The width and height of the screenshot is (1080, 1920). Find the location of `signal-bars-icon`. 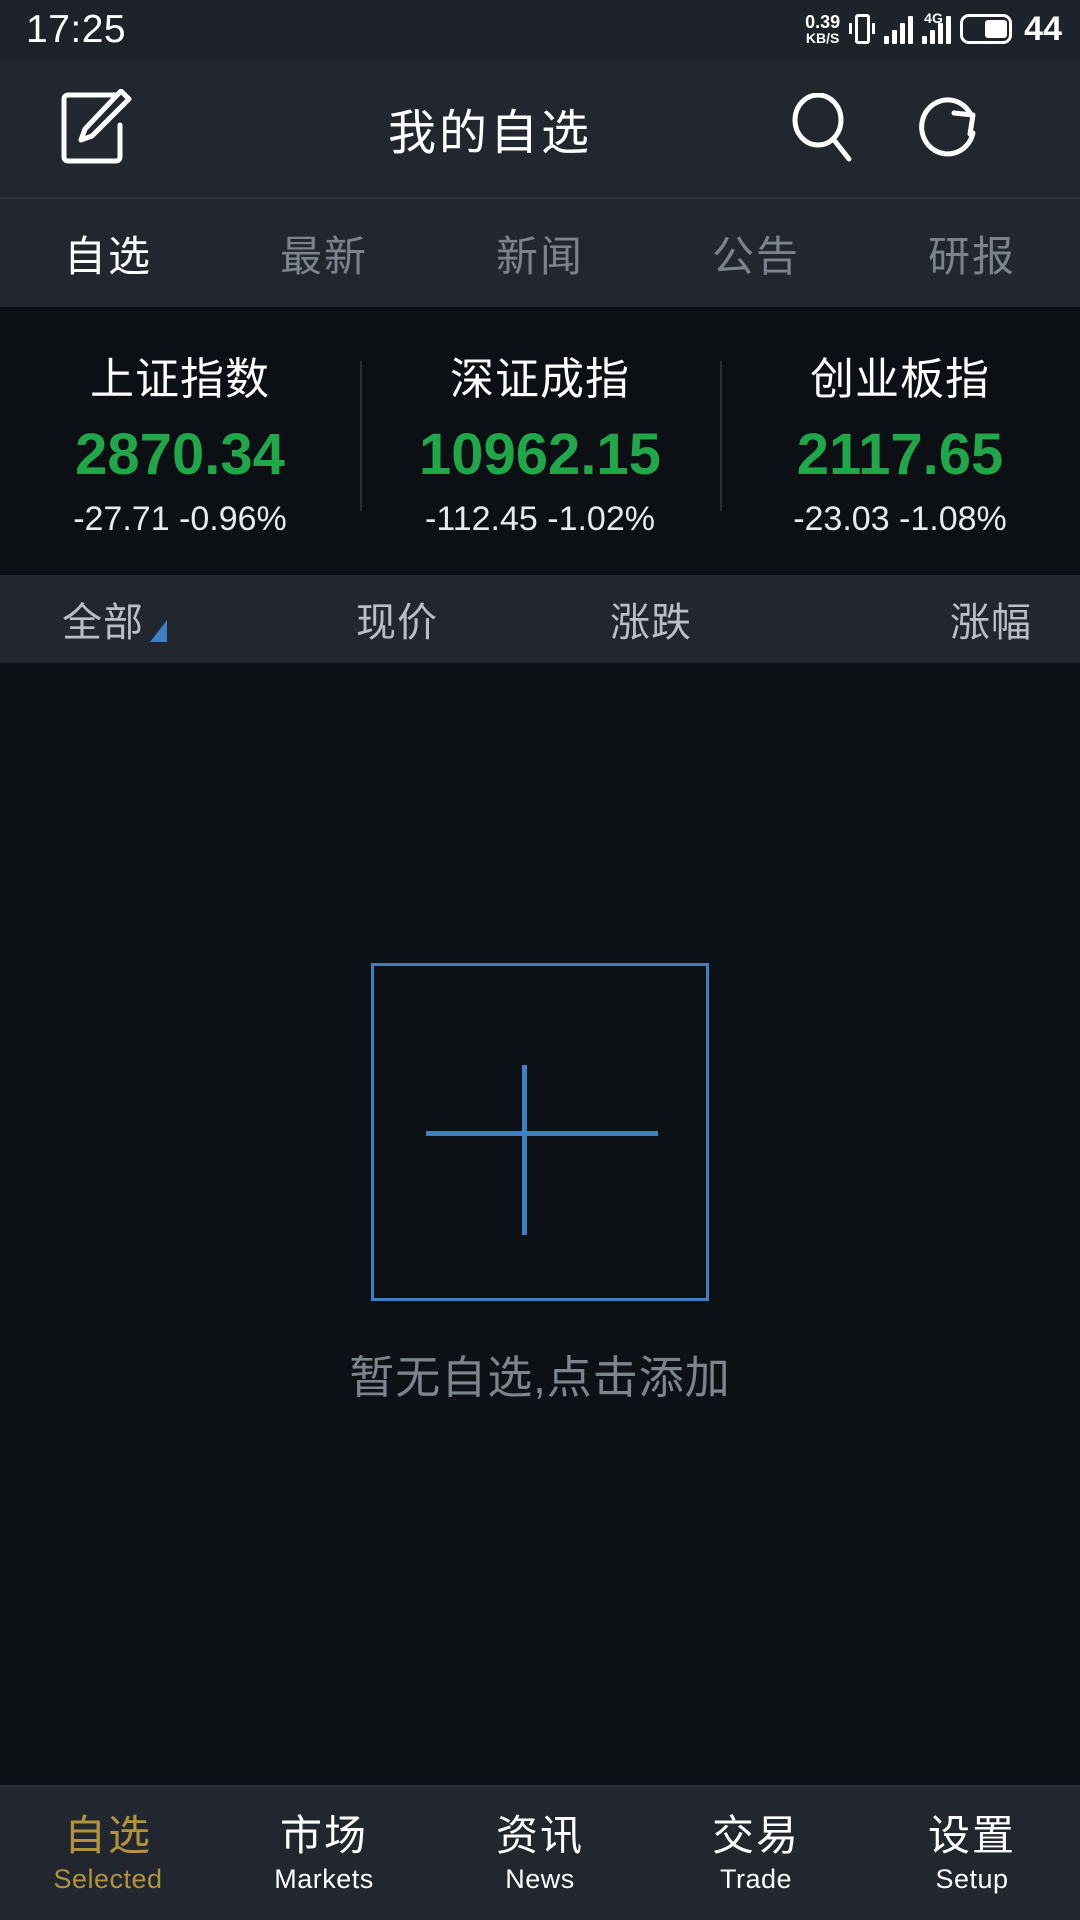

signal-bars-icon is located at coordinates (899, 29).